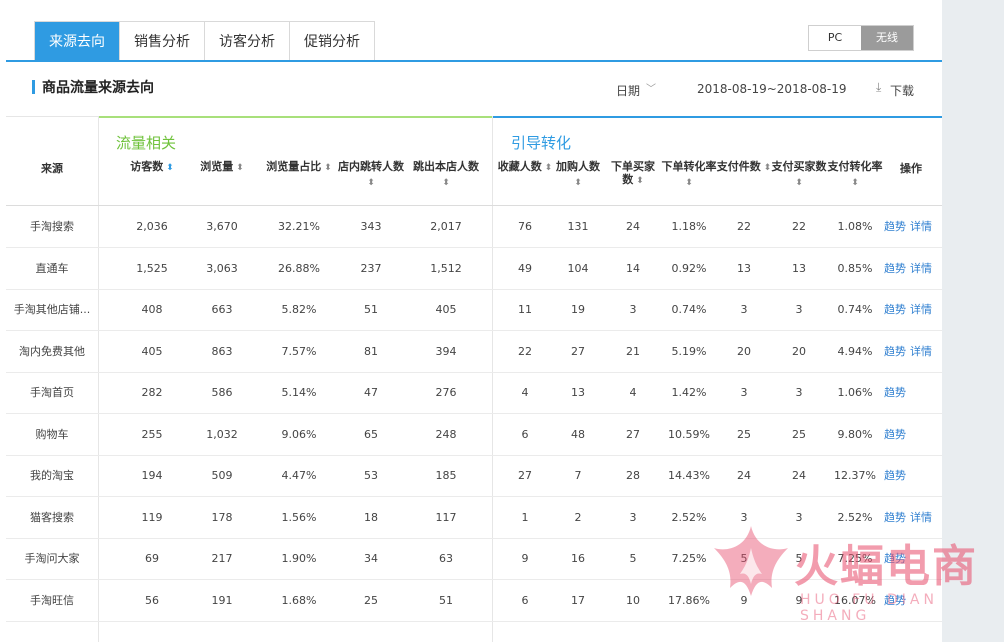 The width and height of the screenshot is (1004, 642). What do you see at coordinates (299, 475) in the screenshot?
I see `cell-pv-share: 4.47%` at bounding box center [299, 475].